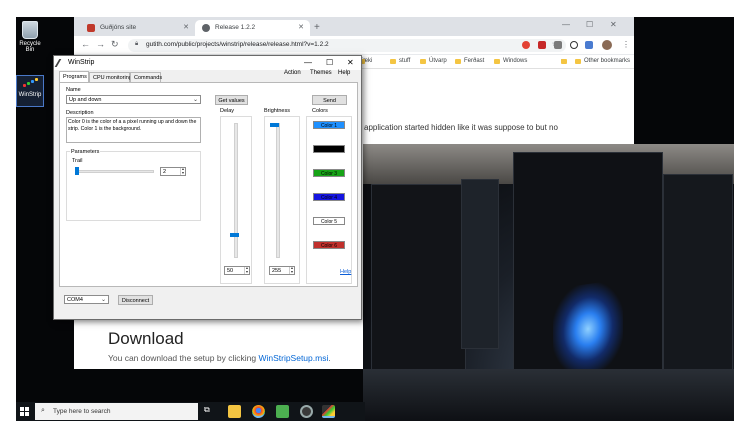 This screenshot has width=750, height=438. I want to click on brightness-group, so click(282, 200).